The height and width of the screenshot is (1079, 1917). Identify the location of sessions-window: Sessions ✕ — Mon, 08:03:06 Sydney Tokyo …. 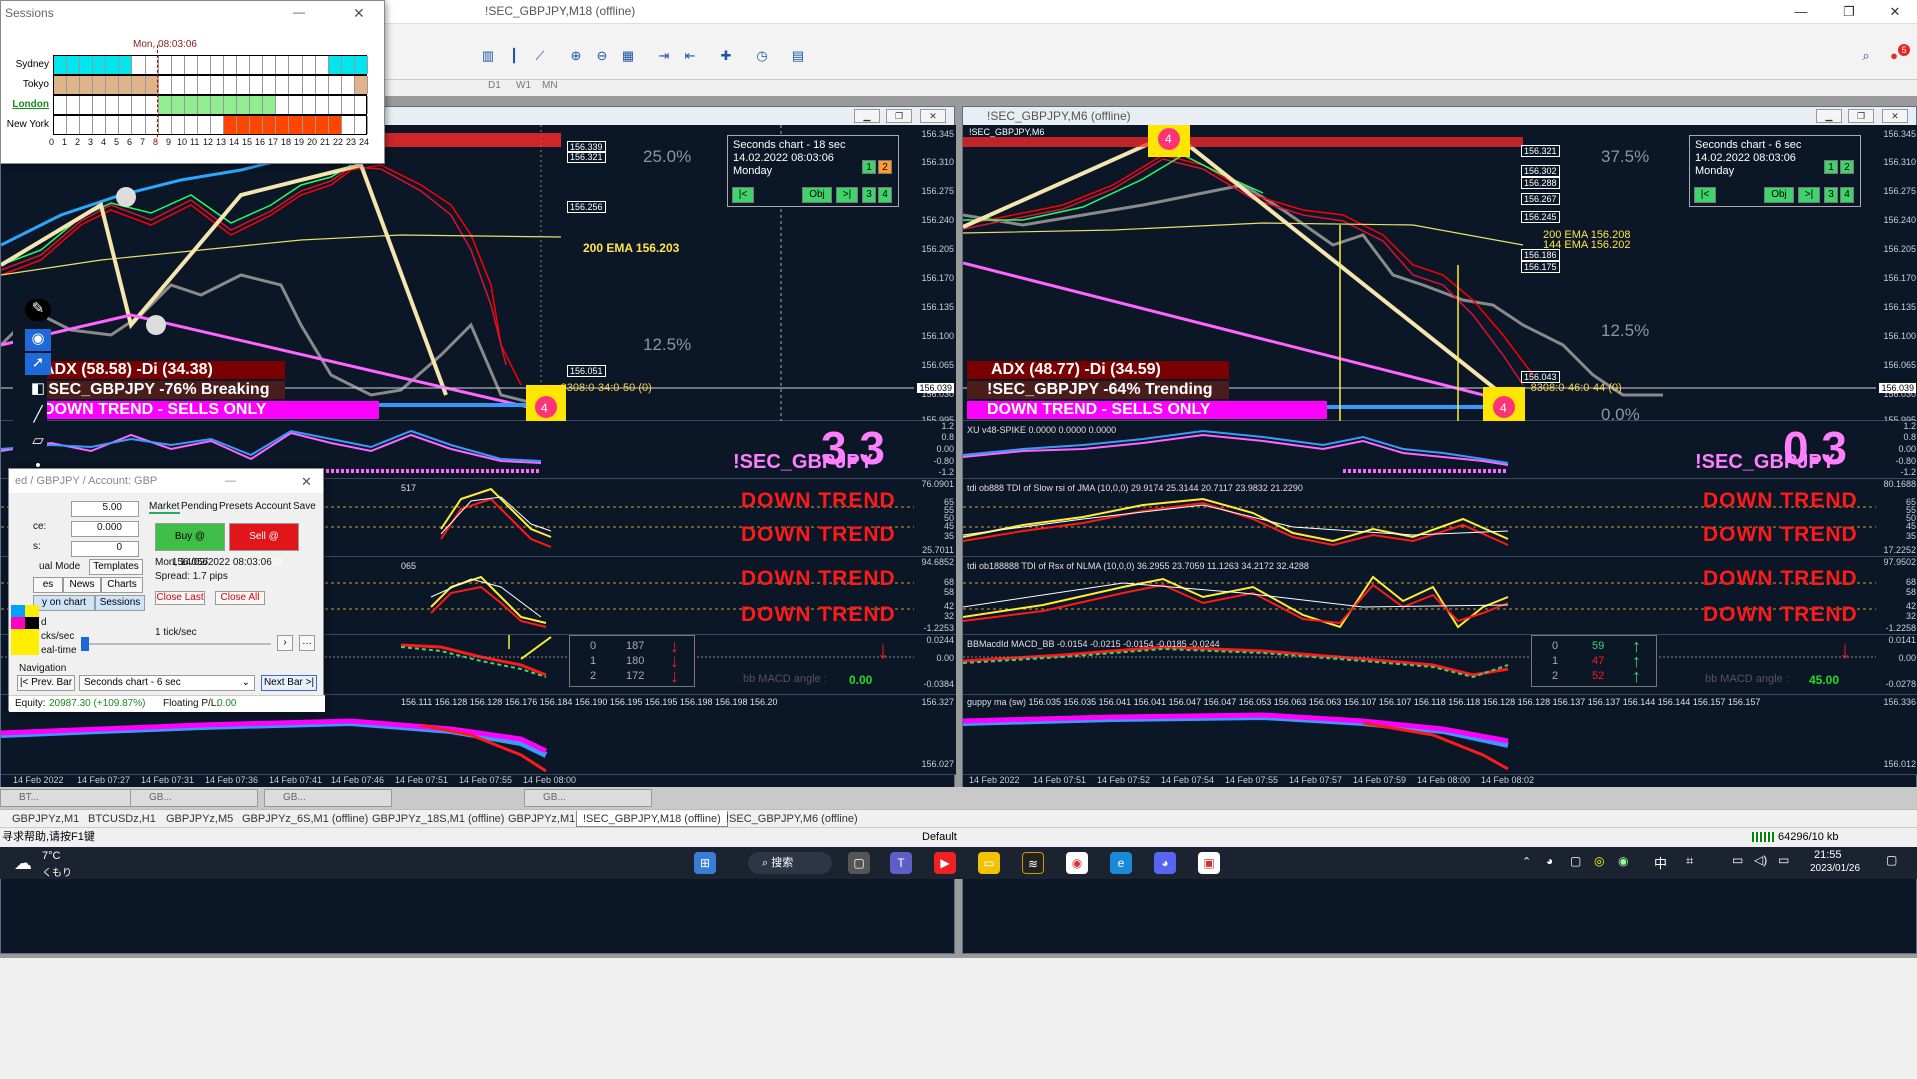
(192, 82).